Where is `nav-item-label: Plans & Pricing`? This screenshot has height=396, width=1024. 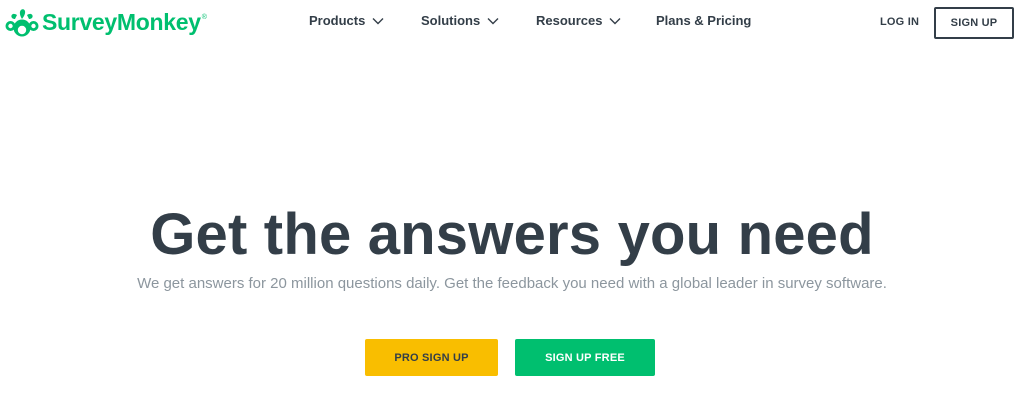
nav-item-label: Plans & Pricing is located at coordinates (704, 20).